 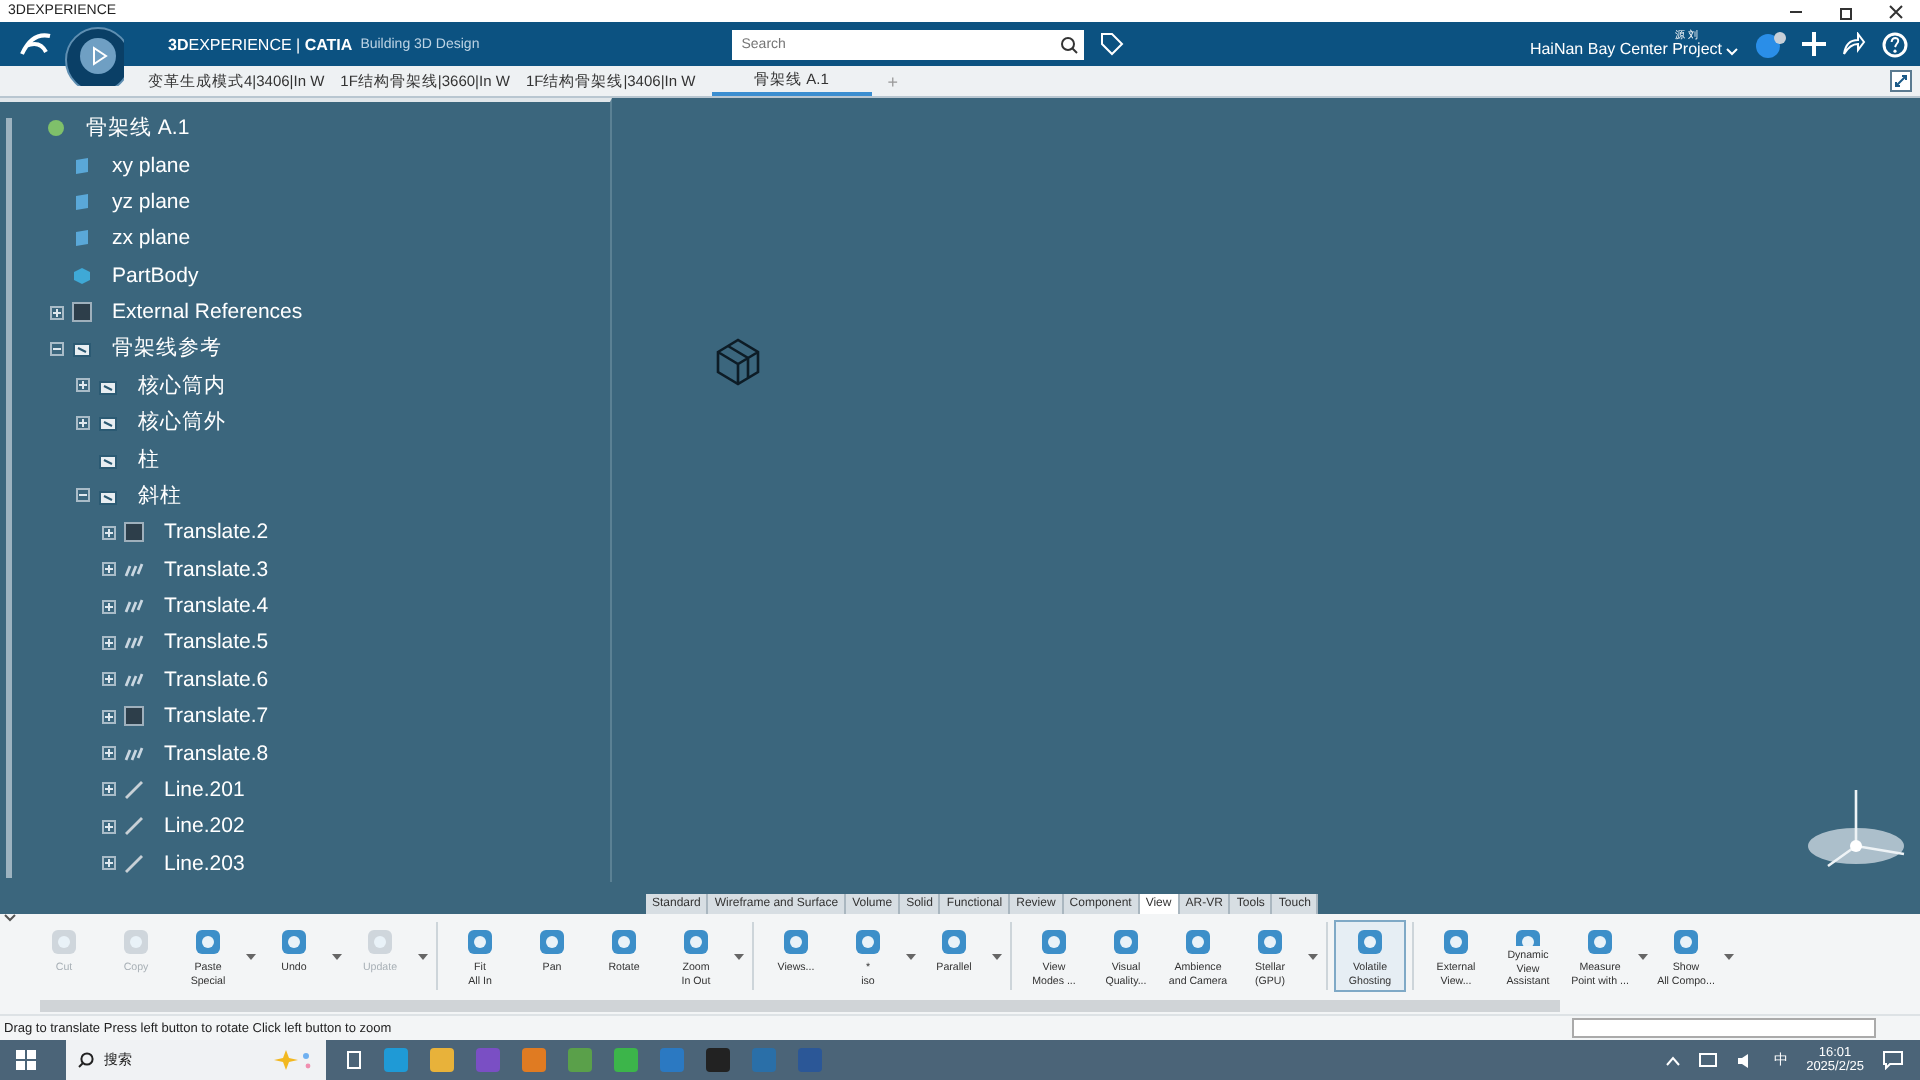 I want to click on project-selector: HaiNan Bay Center Project, so click(x=1625, y=49).